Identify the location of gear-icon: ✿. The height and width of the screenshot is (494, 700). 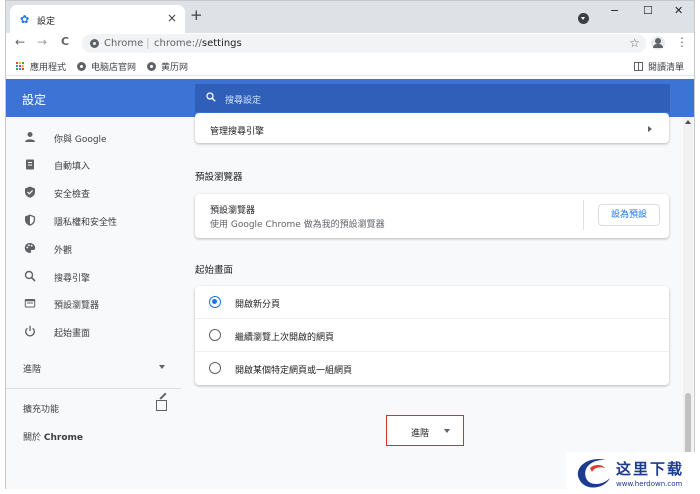
(25, 19).